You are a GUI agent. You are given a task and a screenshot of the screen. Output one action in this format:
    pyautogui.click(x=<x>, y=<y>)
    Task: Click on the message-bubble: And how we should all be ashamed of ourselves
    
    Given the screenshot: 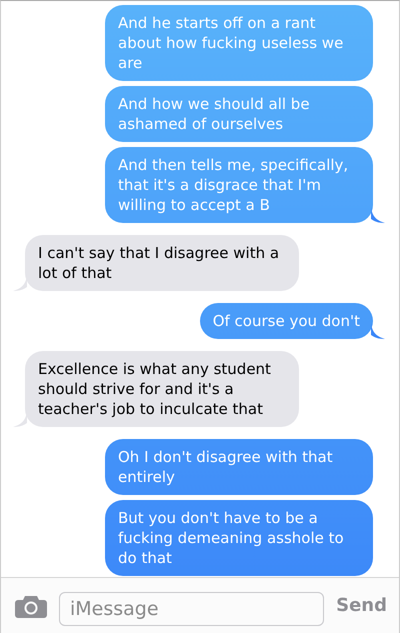 What is the action you would take?
    pyautogui.click(x=239, y=114)
    